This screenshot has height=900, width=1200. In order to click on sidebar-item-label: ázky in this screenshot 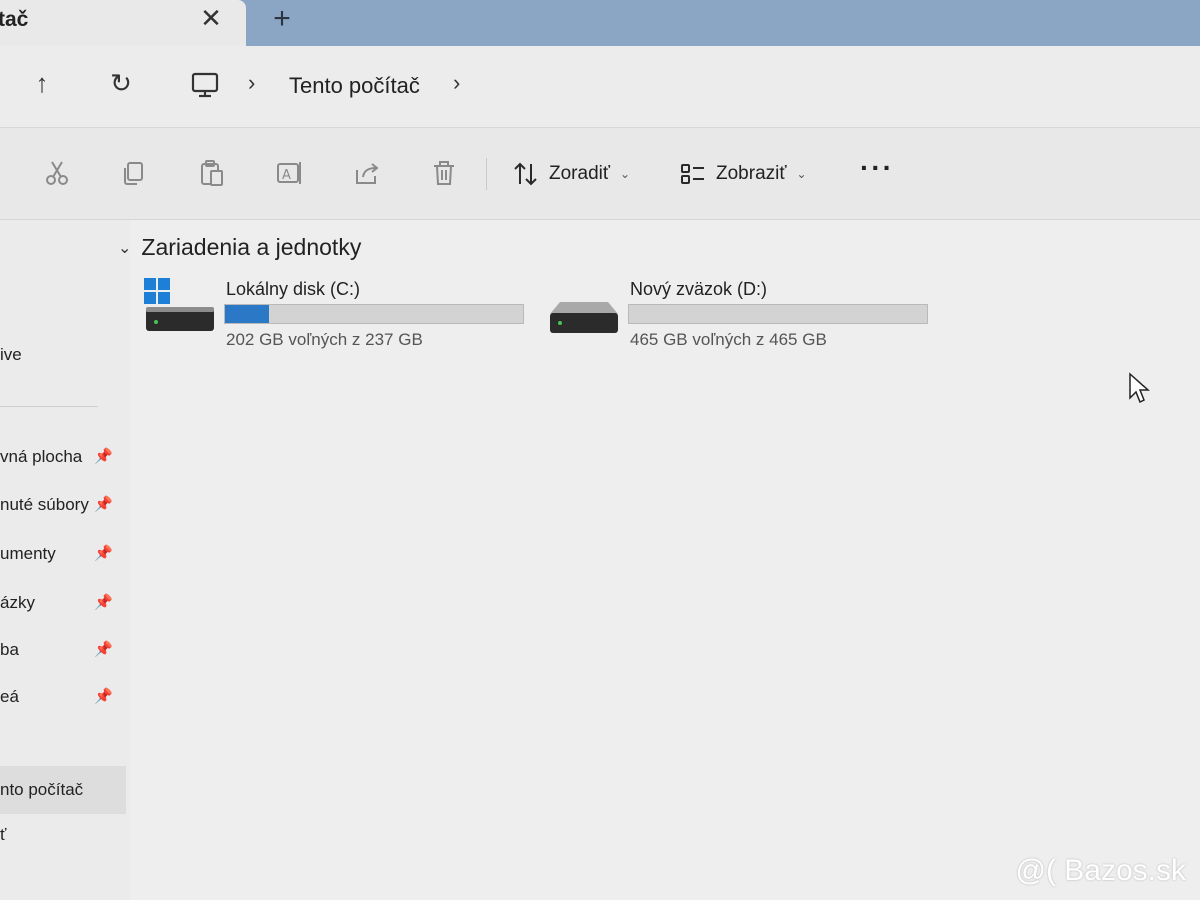, I will do `click(17, 602)`.